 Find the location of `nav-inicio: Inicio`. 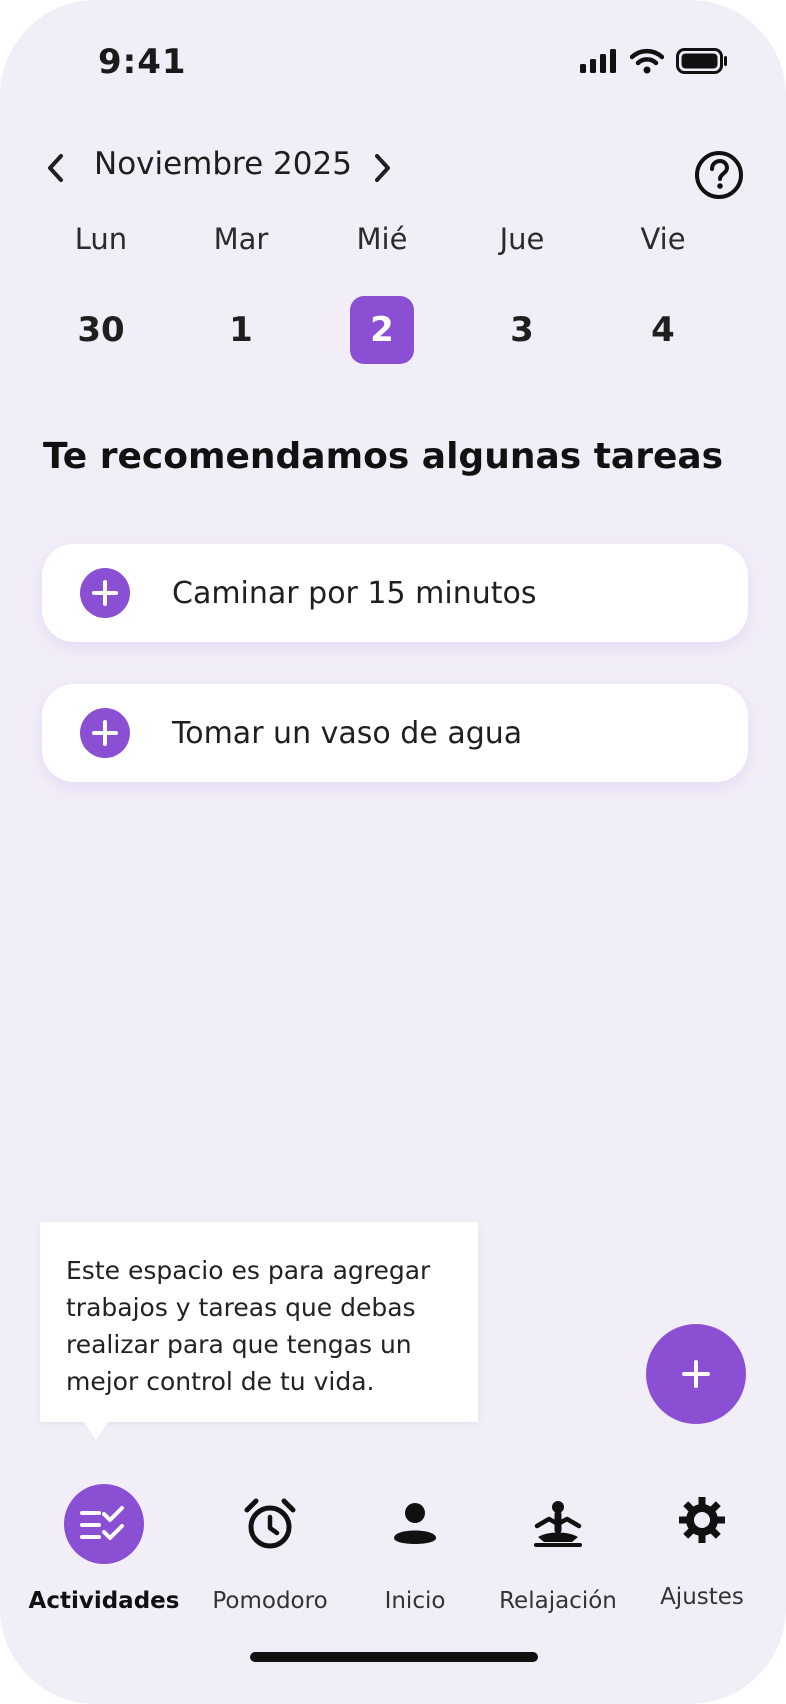

nav-inicio: Inicio is located at coordinates (415, 1545).